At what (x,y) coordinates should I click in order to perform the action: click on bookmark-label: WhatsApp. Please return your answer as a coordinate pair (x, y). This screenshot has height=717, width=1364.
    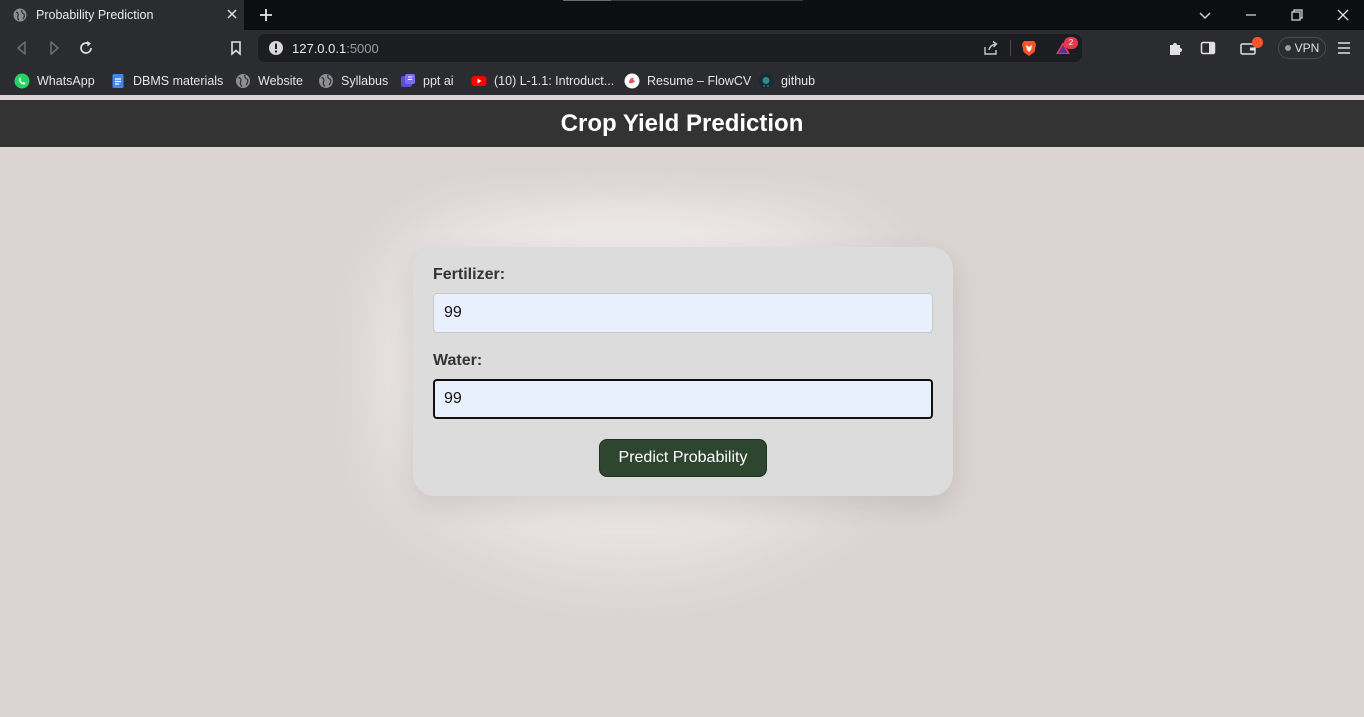
    Looking at the image, I should click on (66, 81).